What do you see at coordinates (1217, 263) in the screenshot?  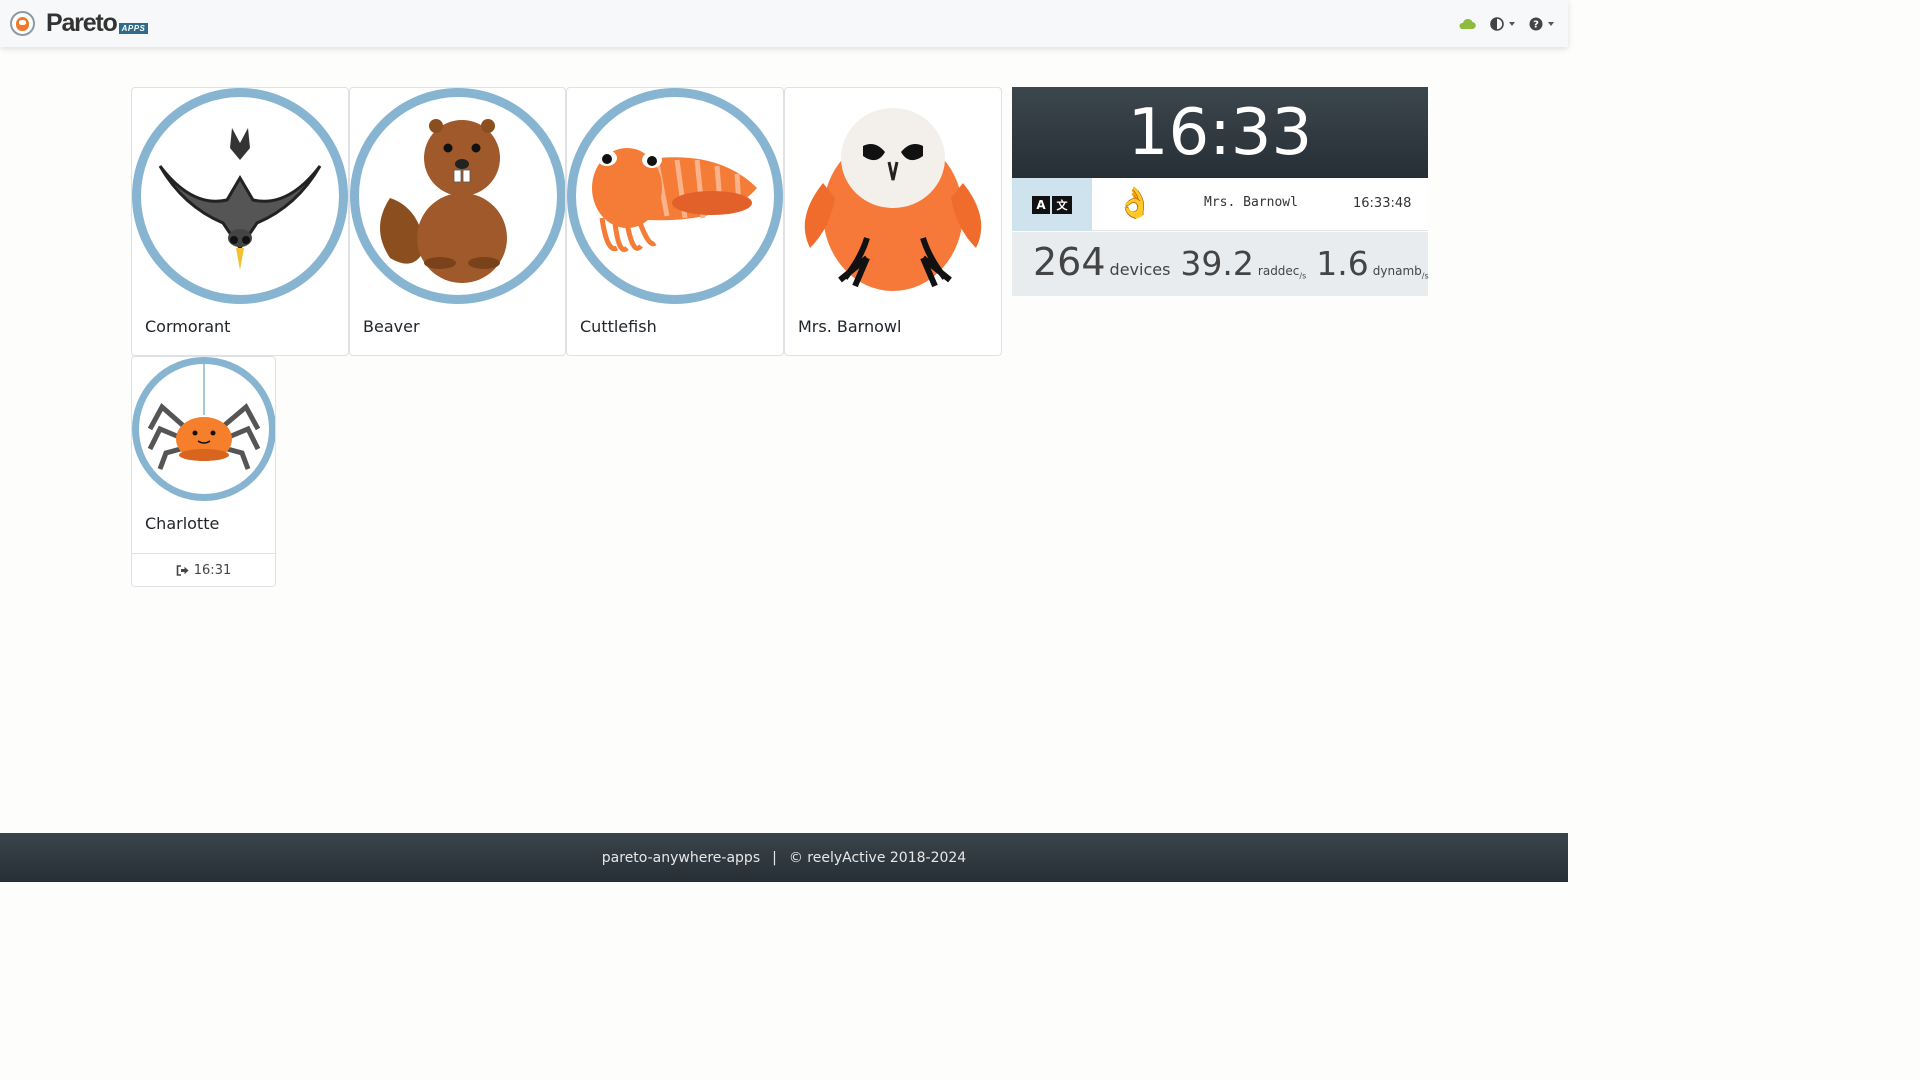 I see `raddec-rate: 39.2` at bounding box center [1217, 263].